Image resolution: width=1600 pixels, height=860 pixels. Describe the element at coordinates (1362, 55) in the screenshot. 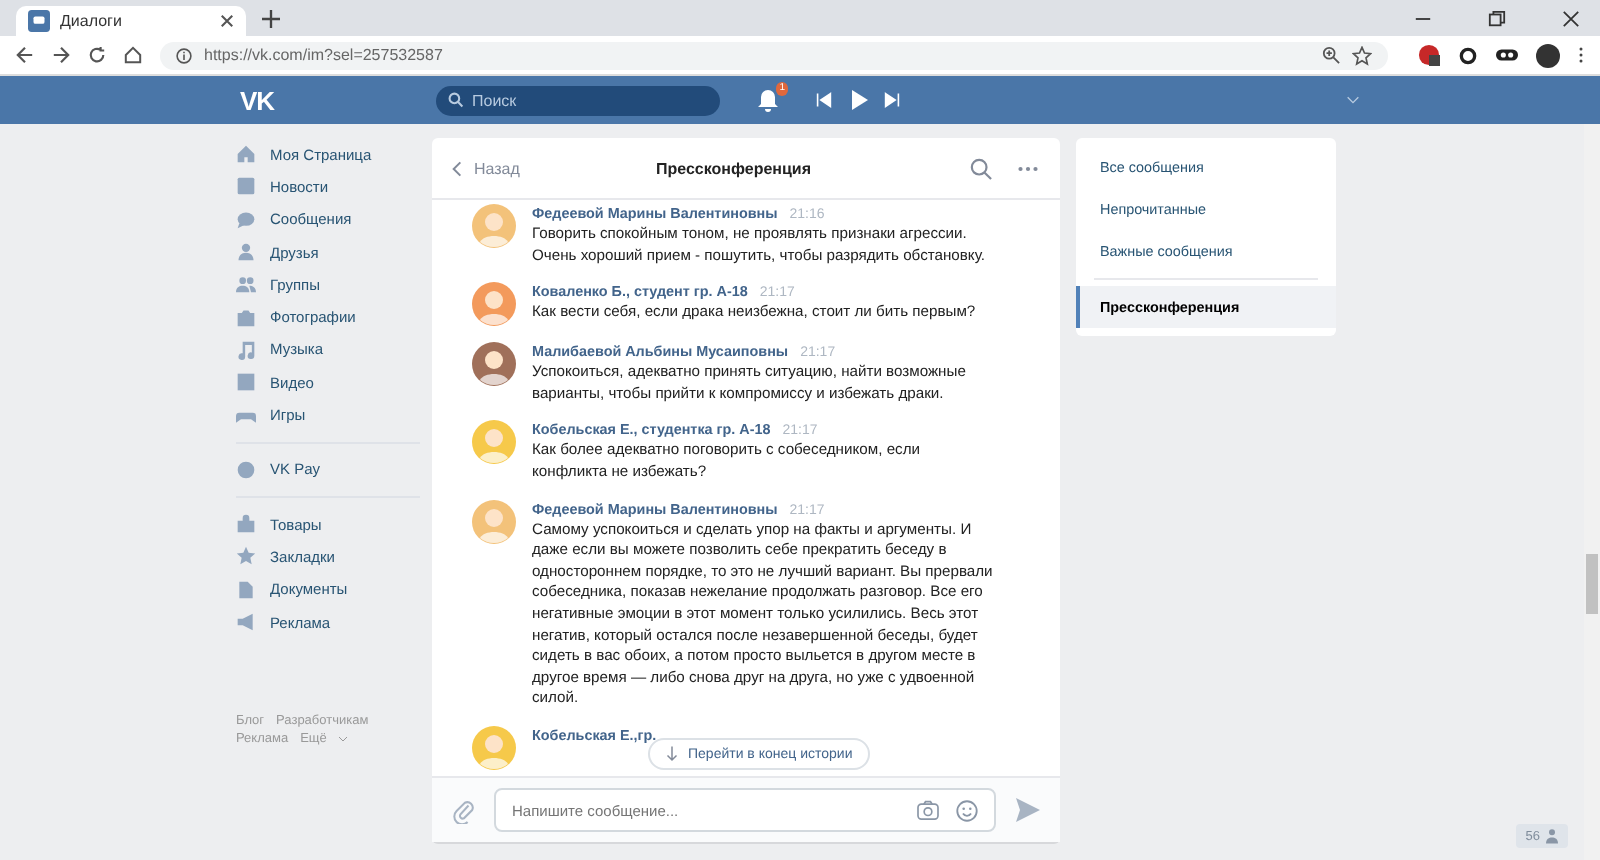

I see `star-icon` at that location.